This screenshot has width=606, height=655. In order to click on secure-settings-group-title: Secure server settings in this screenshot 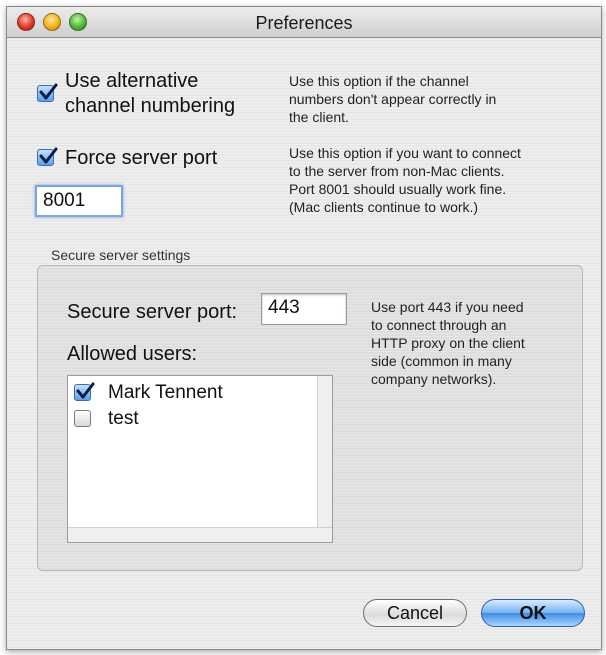, I will do `click(121, 255)`.